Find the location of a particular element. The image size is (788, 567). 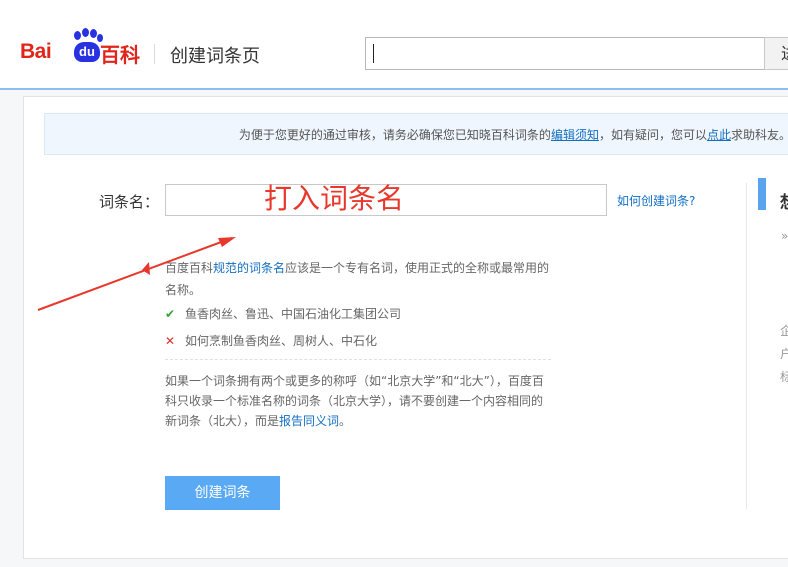

how-to-create-link: 如何创建词条? is located at coordinates (656, 200).